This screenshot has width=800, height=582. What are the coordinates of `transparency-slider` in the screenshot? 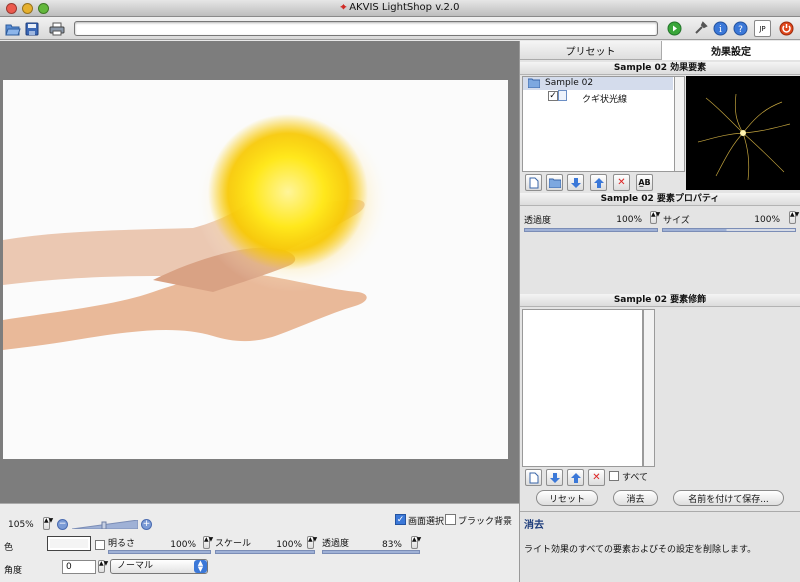 It's located at (371, 552).